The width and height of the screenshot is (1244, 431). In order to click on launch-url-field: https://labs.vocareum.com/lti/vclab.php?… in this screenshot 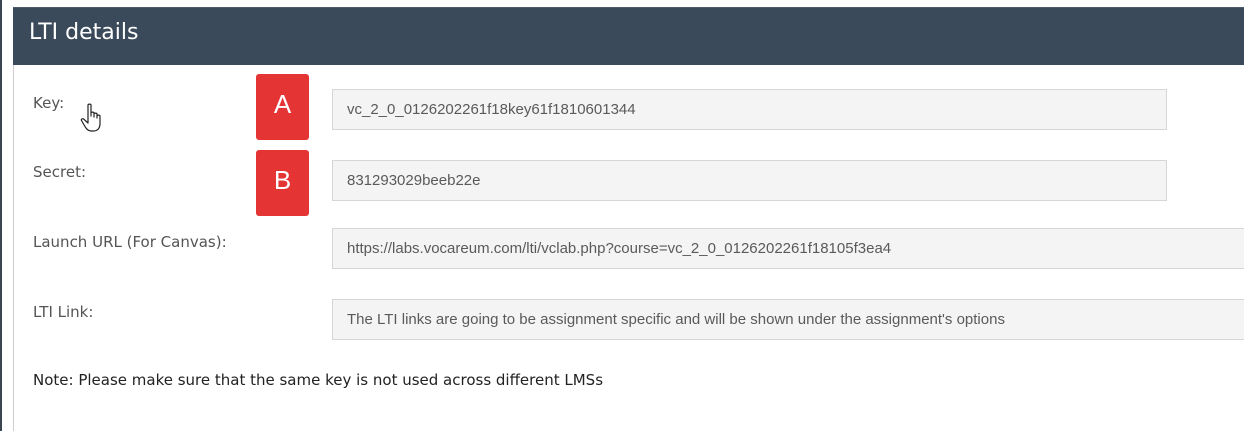, I will do `click(788, 248)`.